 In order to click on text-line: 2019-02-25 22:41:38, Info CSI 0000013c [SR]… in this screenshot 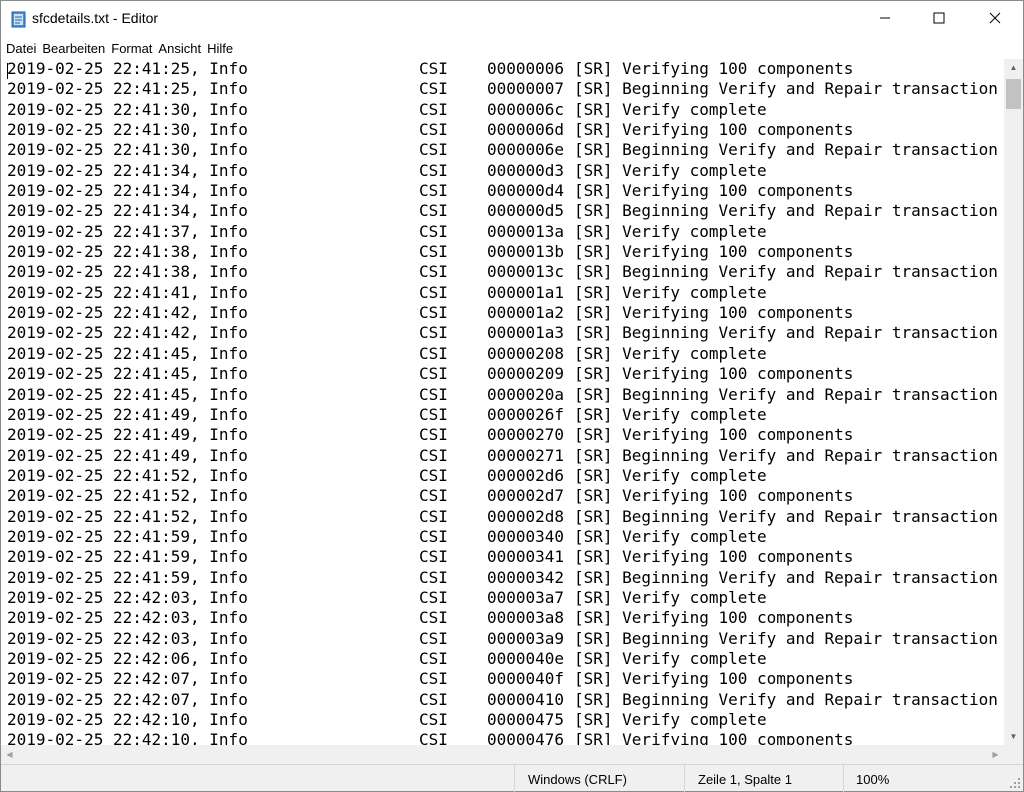, I will do `click(502, 272)`.